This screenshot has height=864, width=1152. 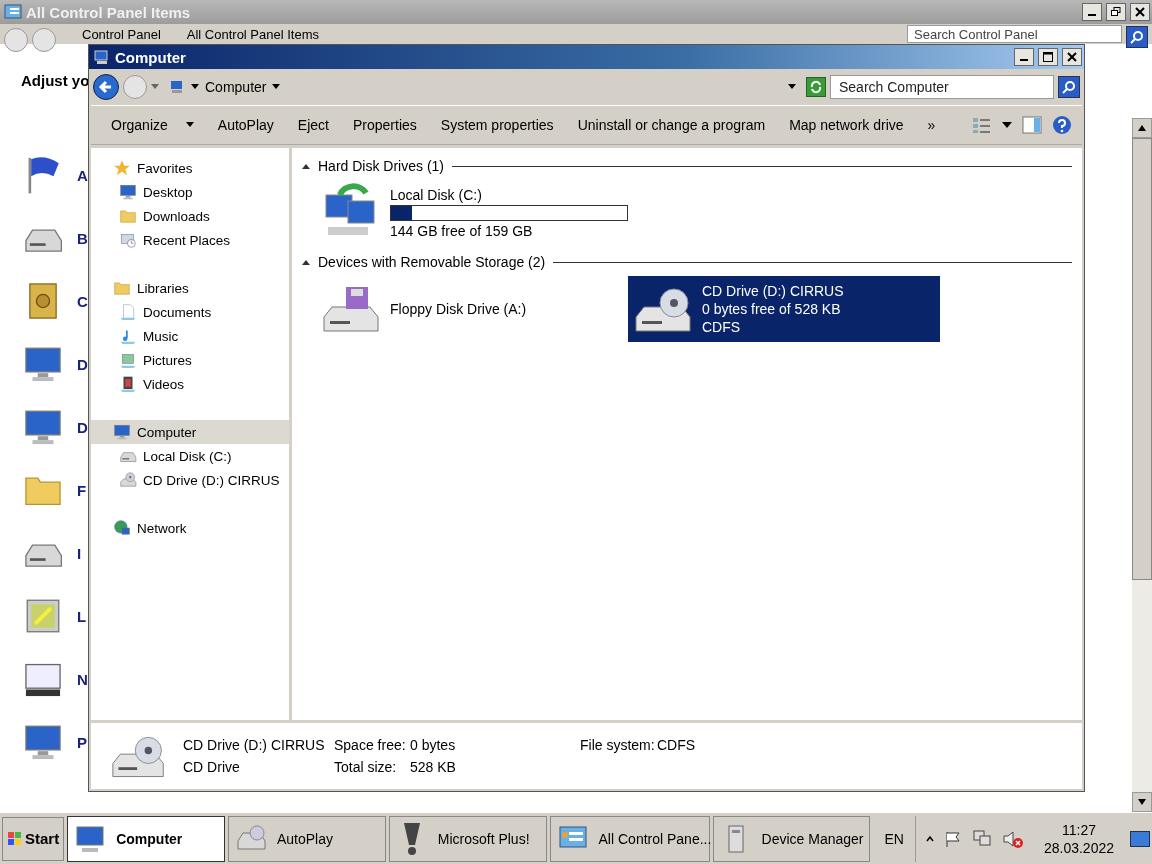 I want to click on film-icon, so click(x=128, y=384).